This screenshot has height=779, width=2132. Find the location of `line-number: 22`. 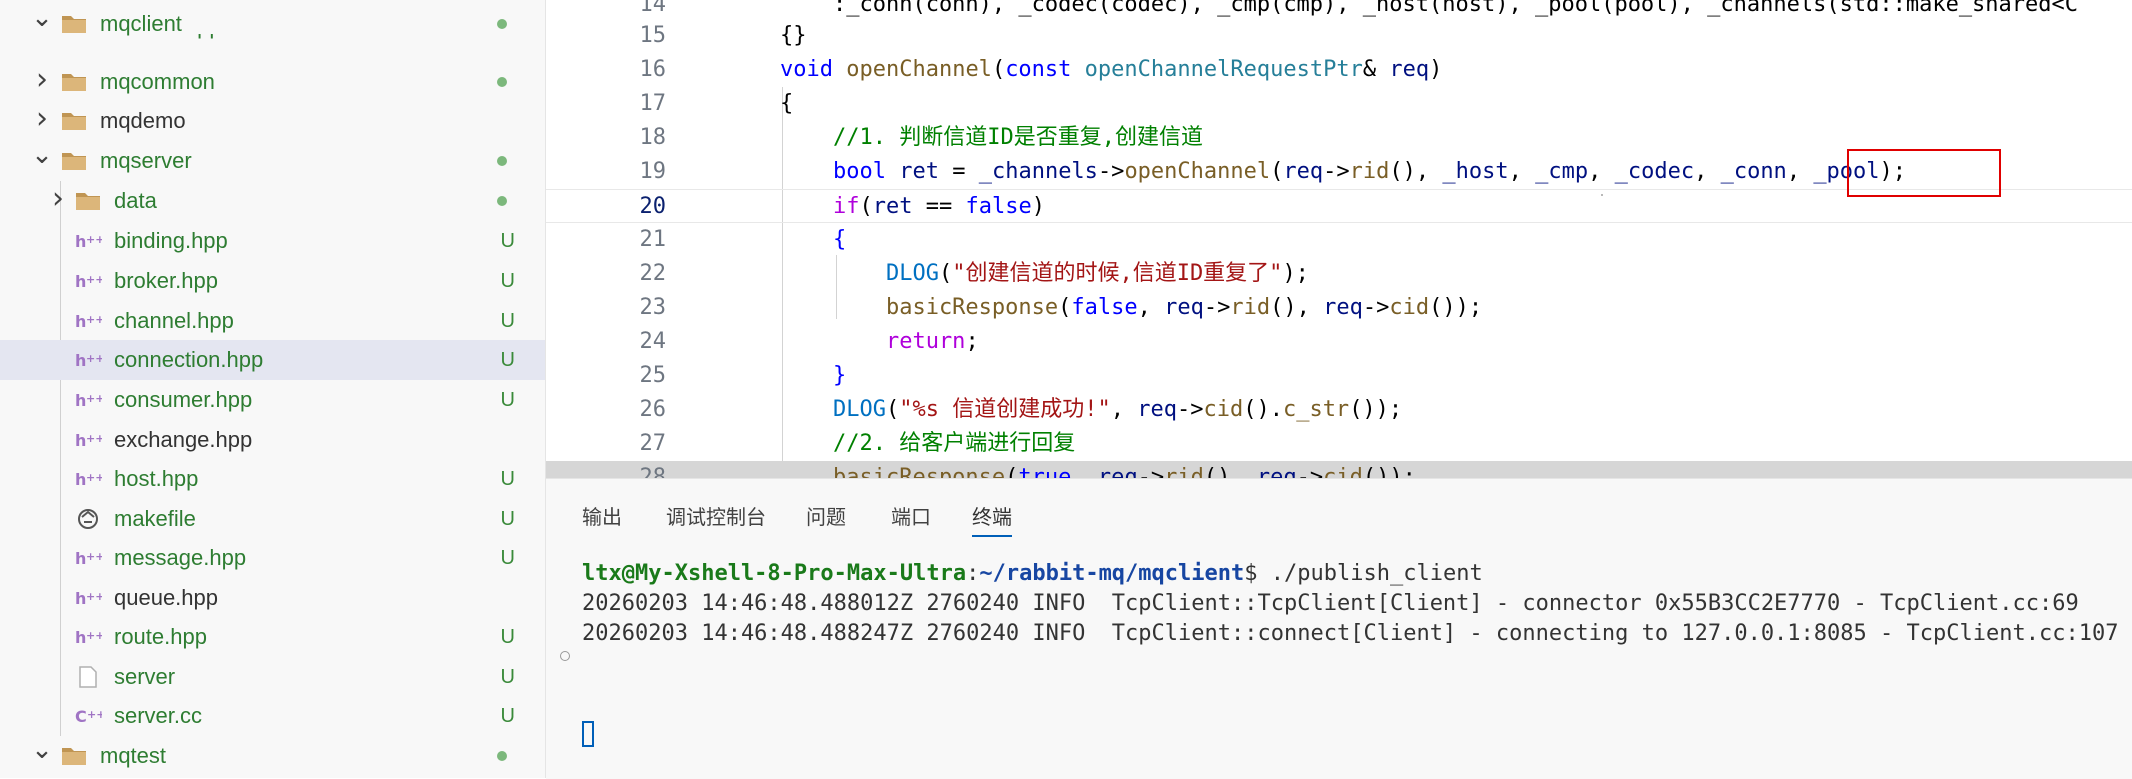

line-number: 22 is located at coordinates (653, 273).